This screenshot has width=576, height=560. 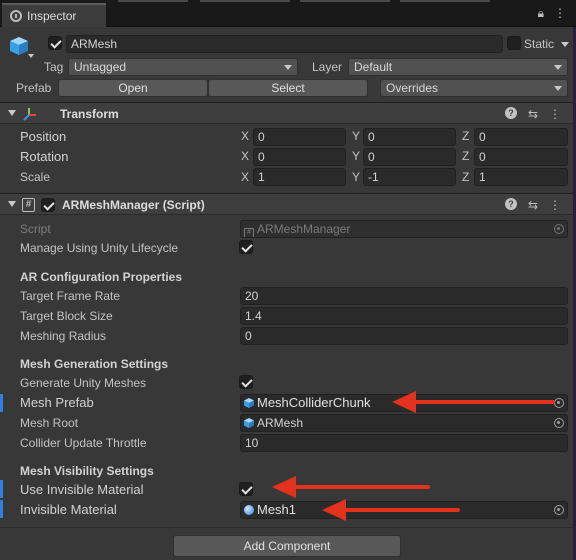 What do you see at coordinates (34, 88) in the screenshot?
I see `prefab-label: Prefab` at bounding box center [34, 88].